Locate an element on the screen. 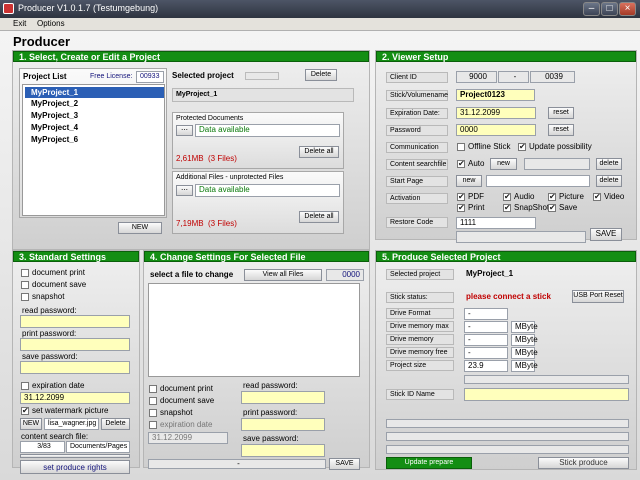 This screenshot has width=640, height=480. file-list is located at coordinates (254, 330).